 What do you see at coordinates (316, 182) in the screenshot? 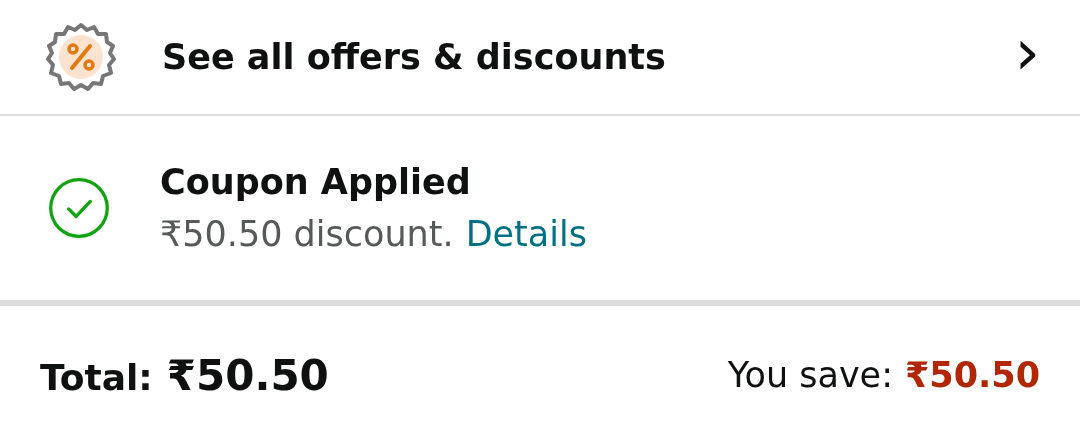
I see `coupon-title: Coupon Applied` at bounding box center [316, 182].